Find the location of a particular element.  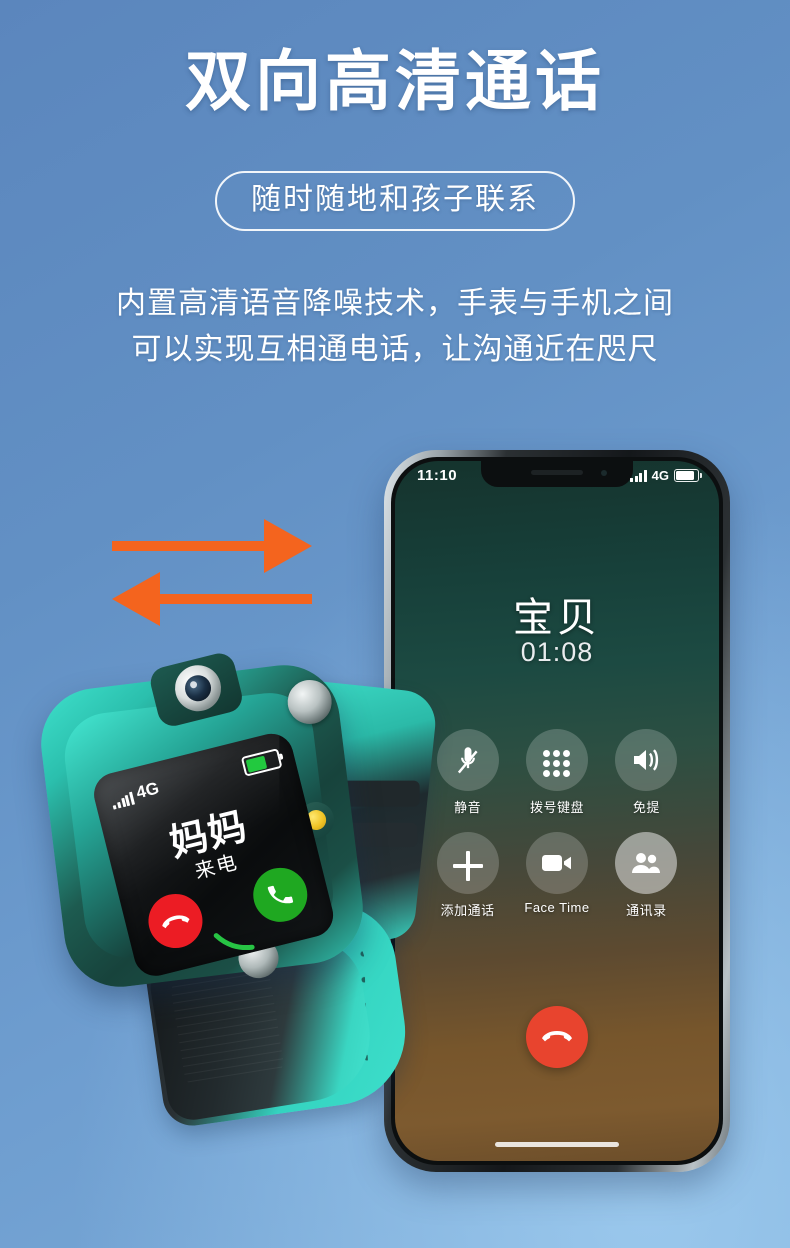

arrow-right-shaft is located at coordinates (188, 546).